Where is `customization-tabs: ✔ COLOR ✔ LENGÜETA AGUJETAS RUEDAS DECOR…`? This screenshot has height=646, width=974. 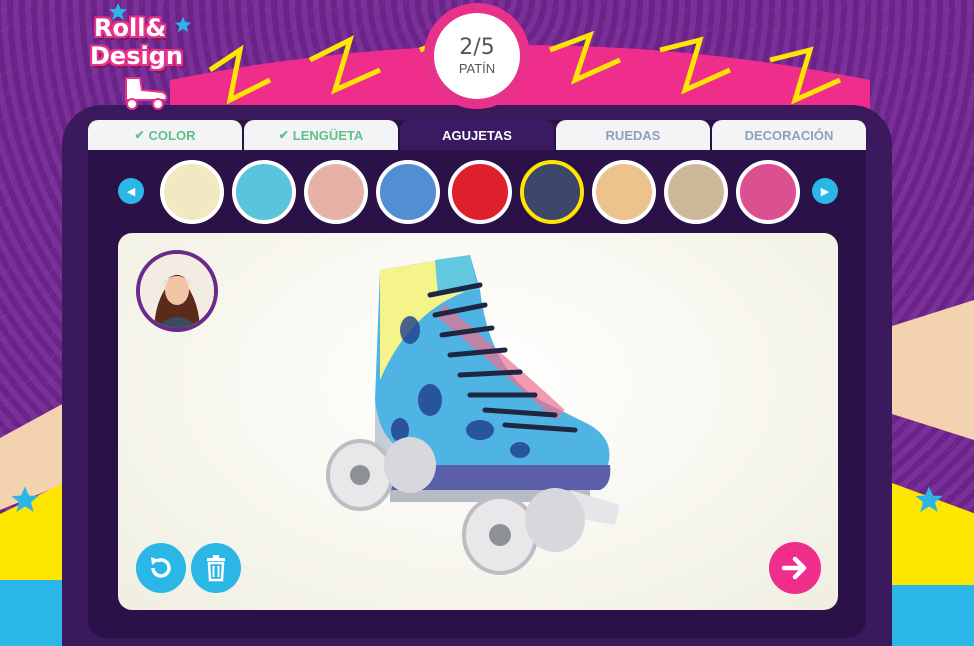 customization-tabs: ✔ COLOR ✔ LENGÜETA AGUJETAS RUEDAS DECOR… is located at coordinates (477, 135).